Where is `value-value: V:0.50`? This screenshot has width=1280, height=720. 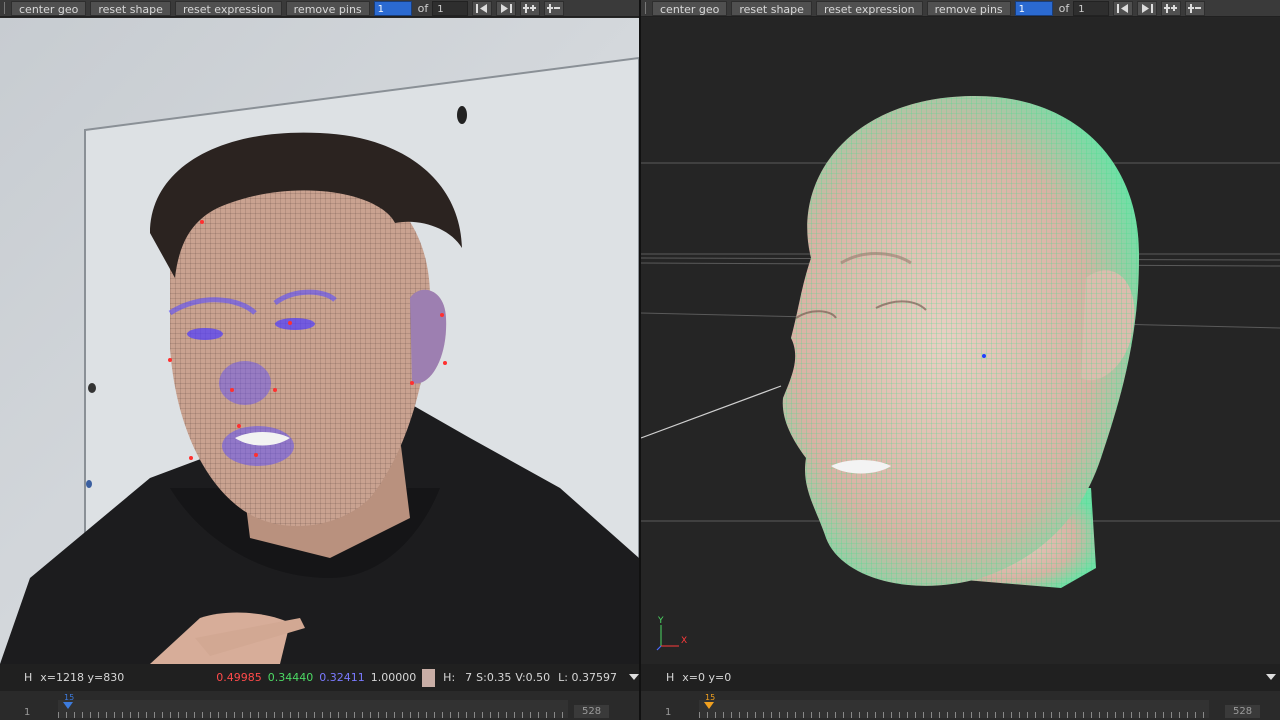
value-value: V:0.50 is located at coordinates (533, 677).